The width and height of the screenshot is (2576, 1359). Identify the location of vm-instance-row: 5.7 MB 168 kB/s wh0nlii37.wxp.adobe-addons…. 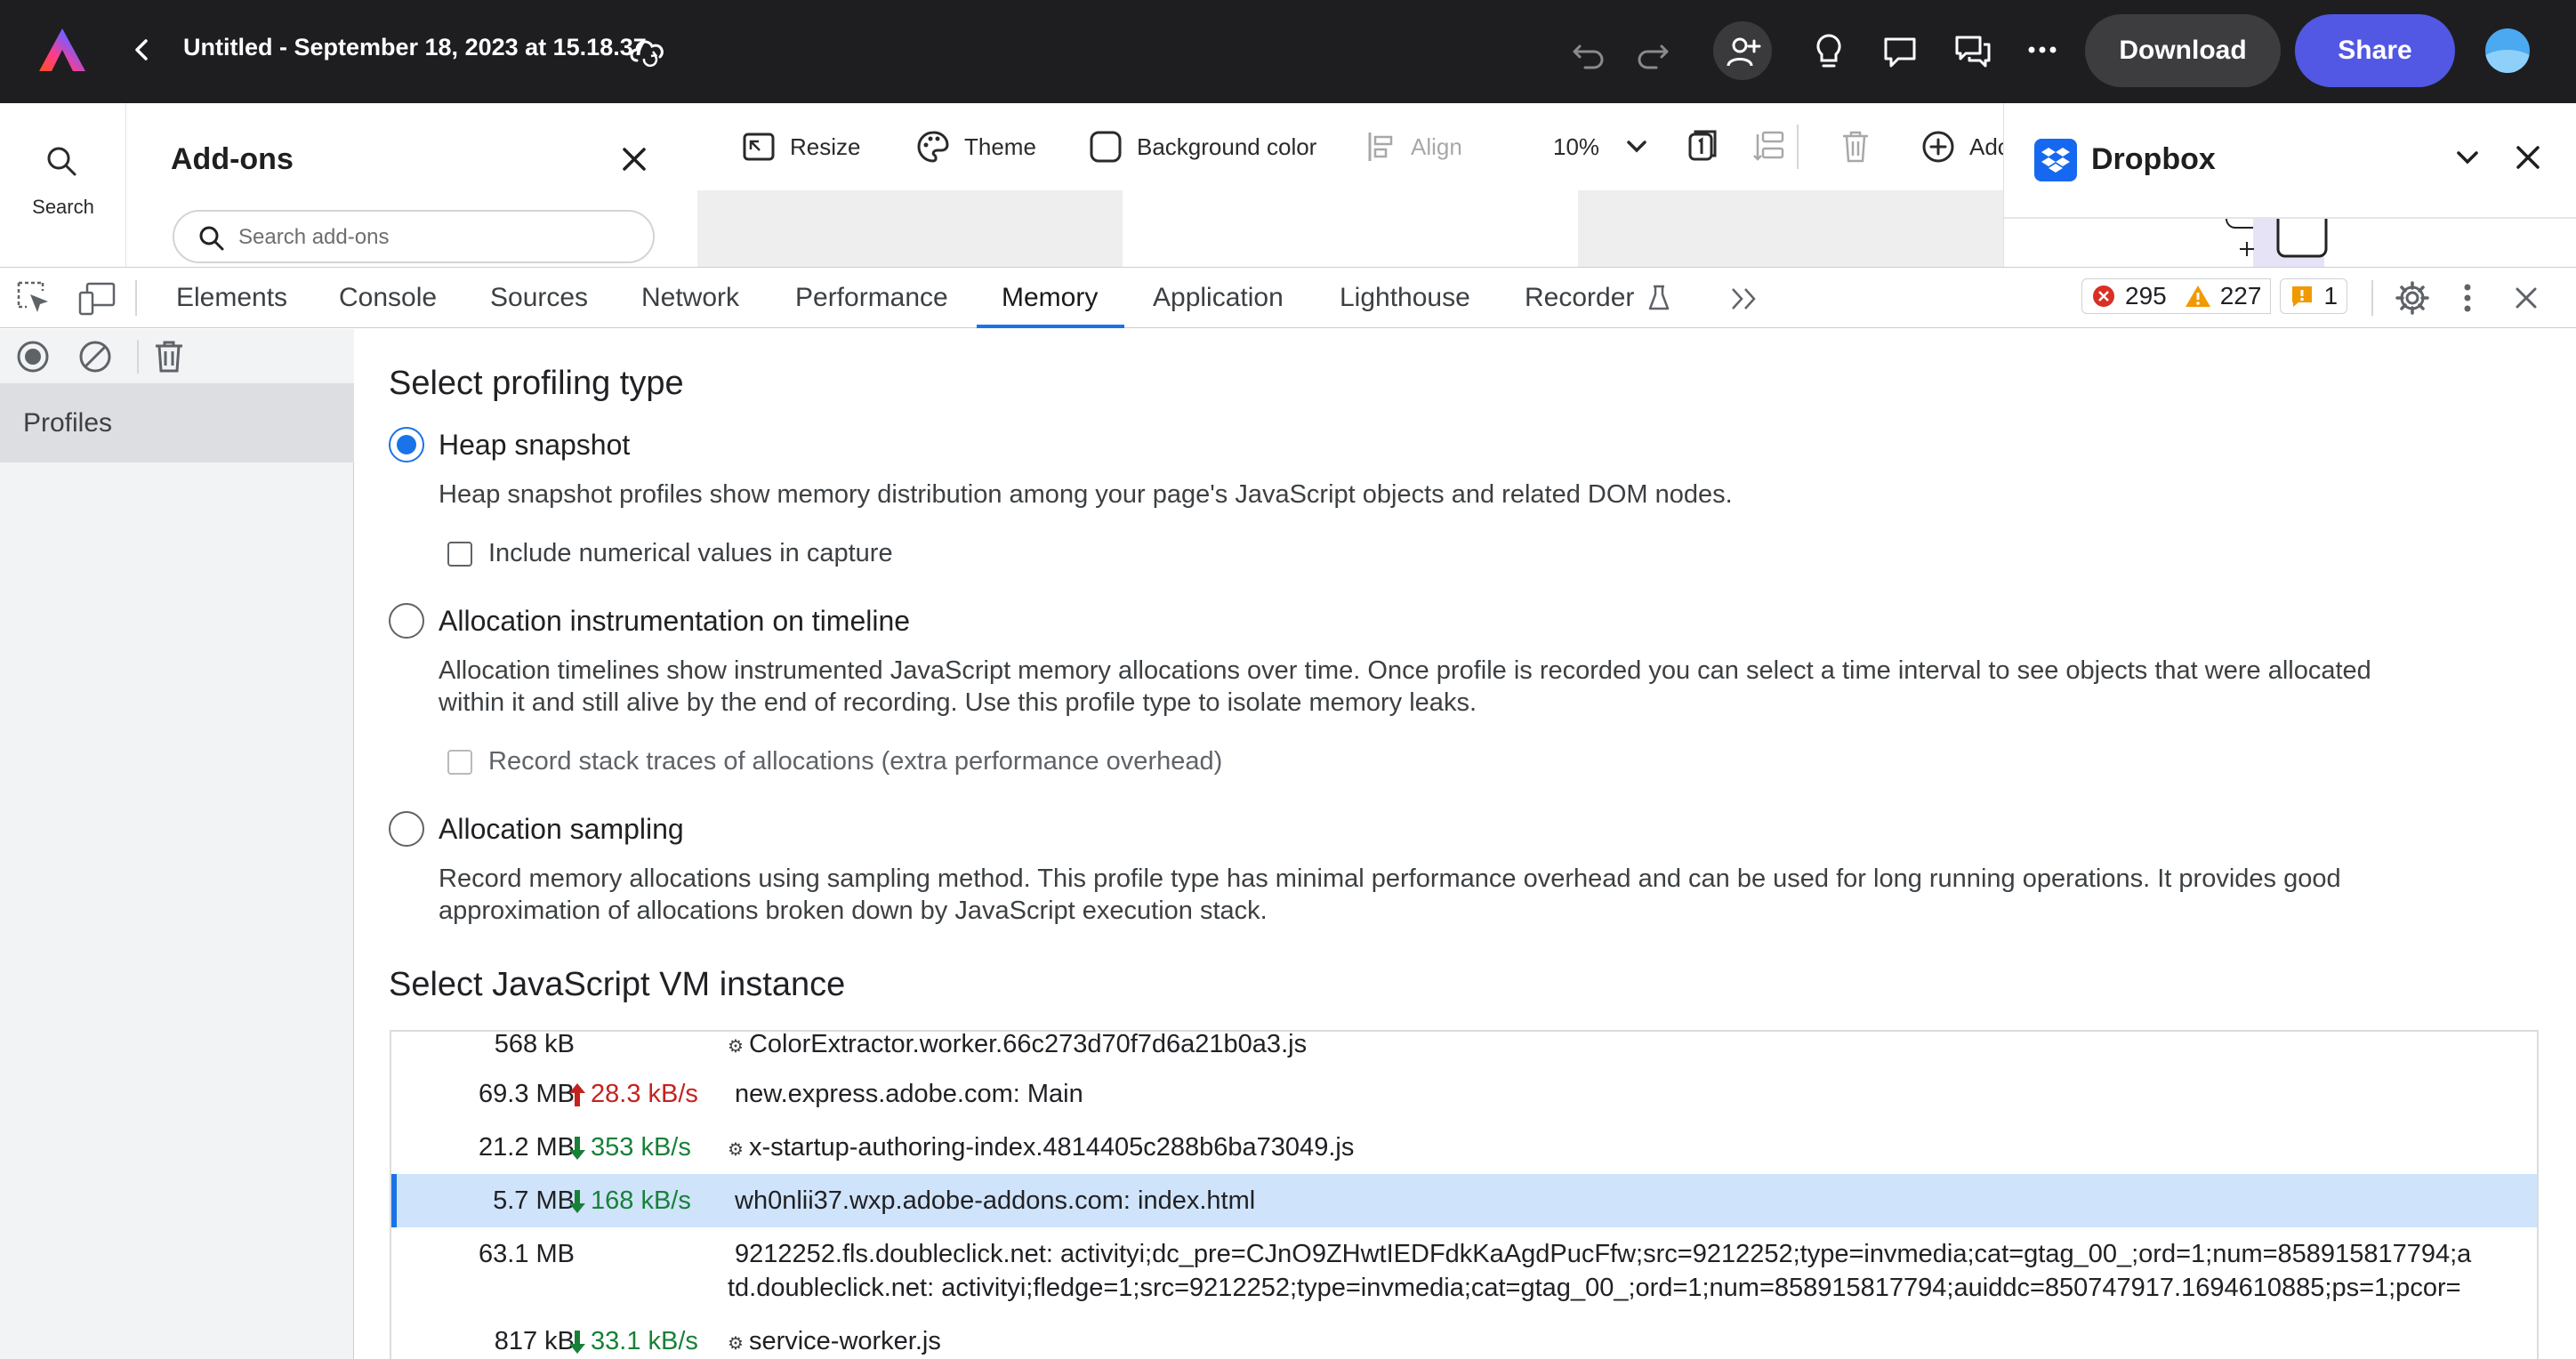
(1464, 1200).